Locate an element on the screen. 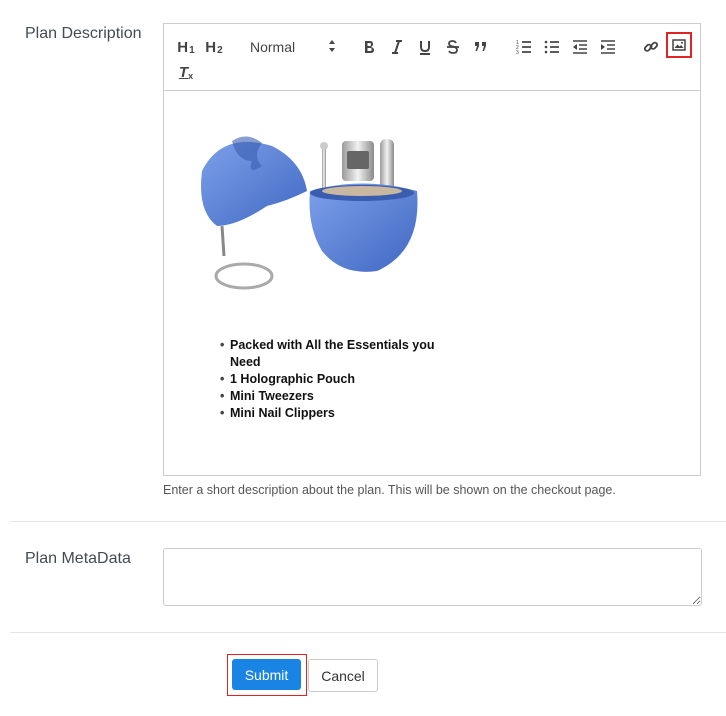 The width and height of the screenshot is (726, 716). strikethrough-icon is located at coordinates (453, 47).